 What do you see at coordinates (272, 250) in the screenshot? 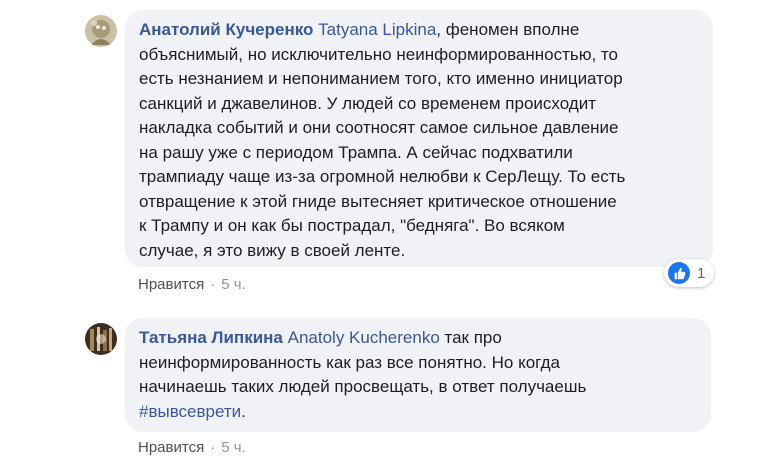
I see `comment-text-line: случае, я это вижу в своей ленте.` at bounding box center [272, 250].